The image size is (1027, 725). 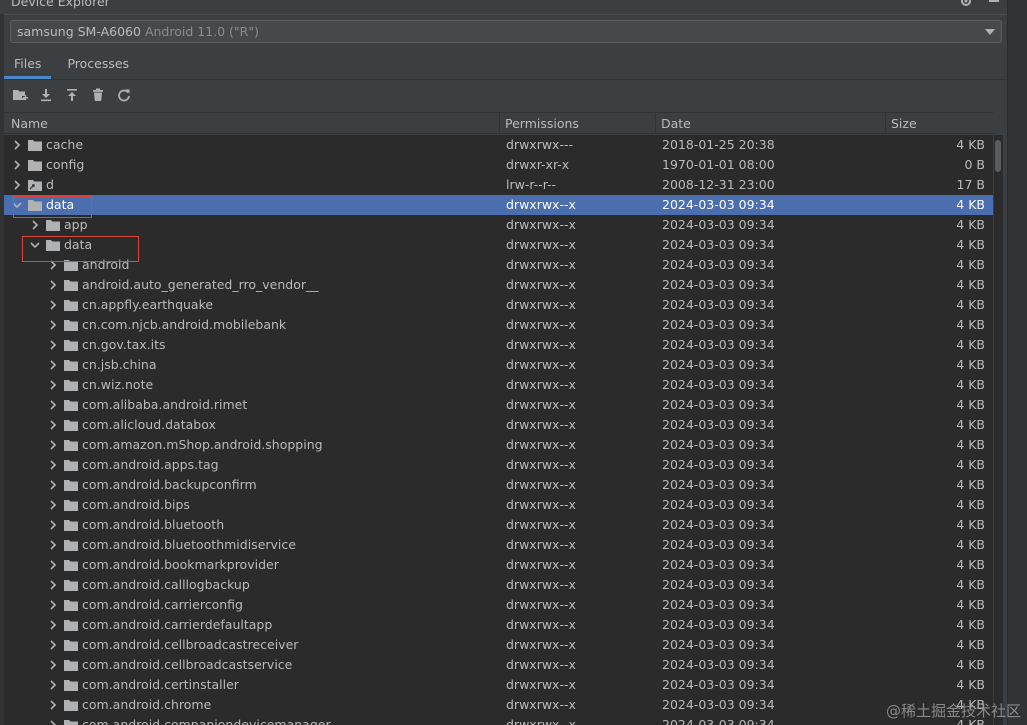 What do you see at coordinates (498, 165) in the screenshot?
I see `tree-row: config drwxr-xr-x 1970-01-01 08:00 0 B` at bounding box center [498, 165].